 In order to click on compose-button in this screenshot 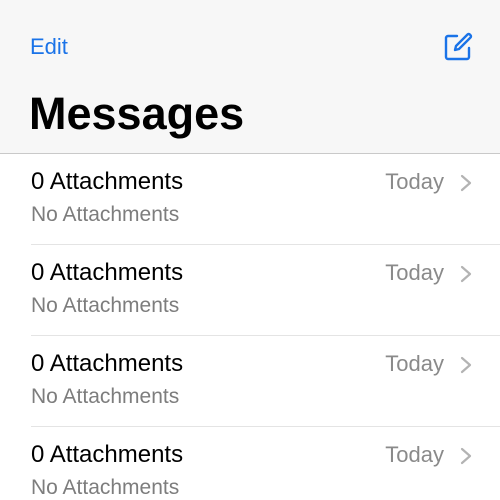, I will do `click(458, 47)`.